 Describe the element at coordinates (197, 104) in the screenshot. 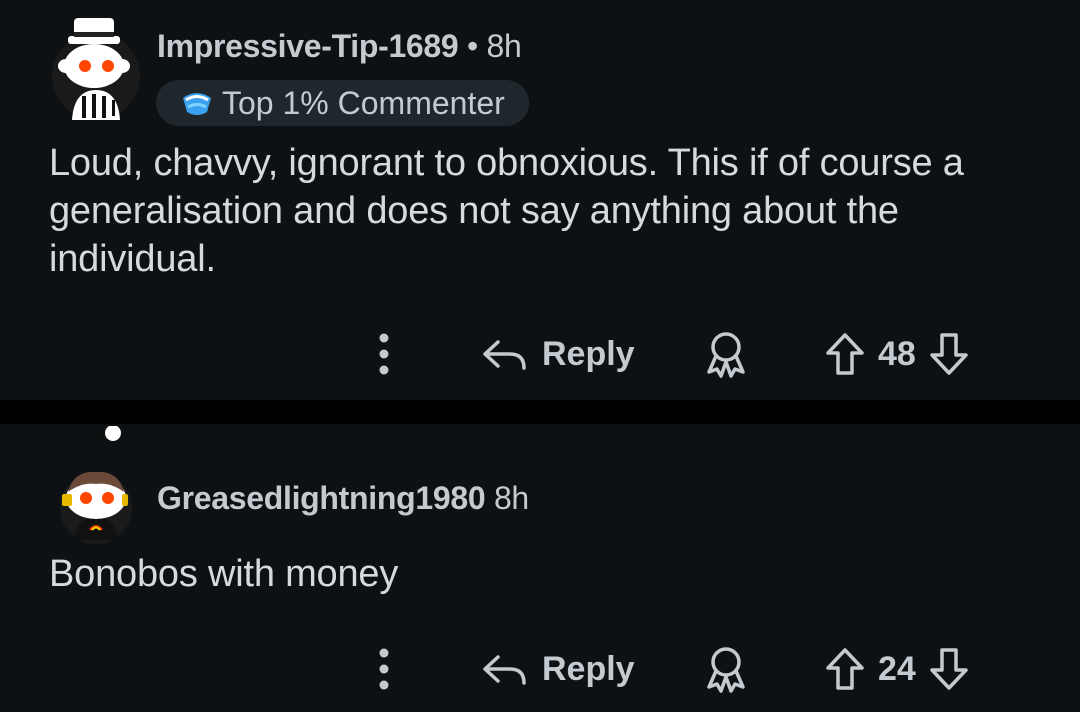

I see `commenter-badge-icon` at that location.